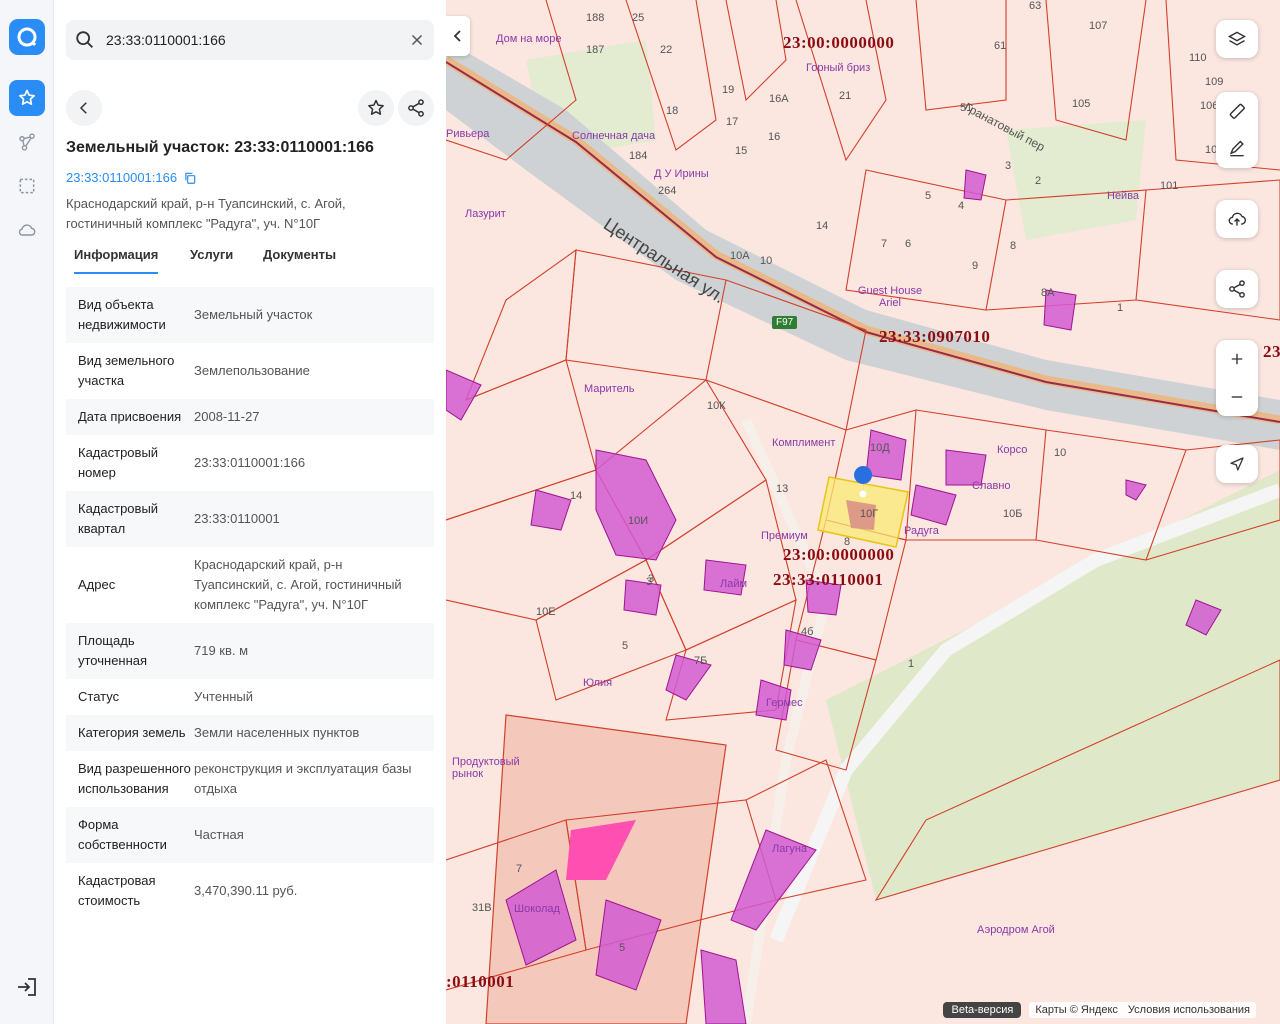 The width and height of the screenshot is (1280, 1024). Describe the element at coordinates (785, 322) in the screenshot. I see `road-badge: F97` at that location.